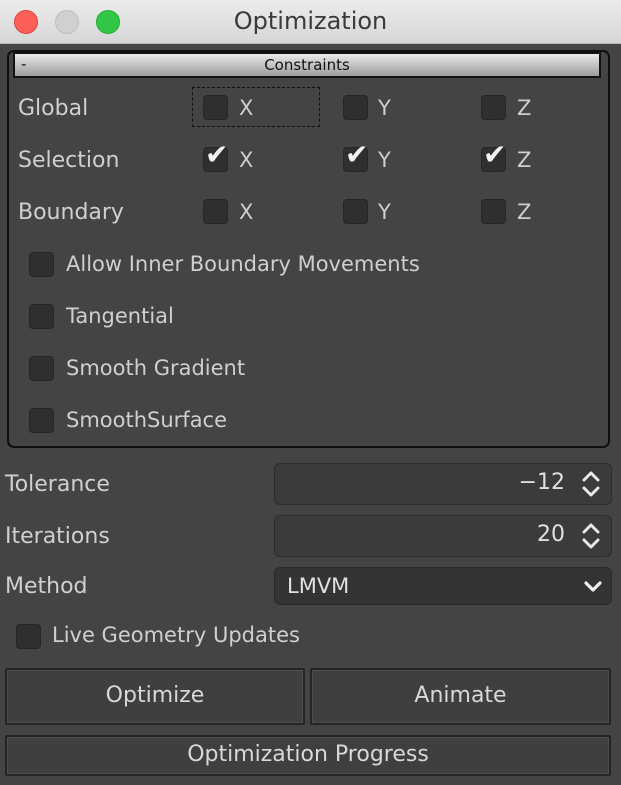  Describe the element at coordinates (41, 264) in the screenshot. I see `allow-inner-boundary-checkbox` at that location.